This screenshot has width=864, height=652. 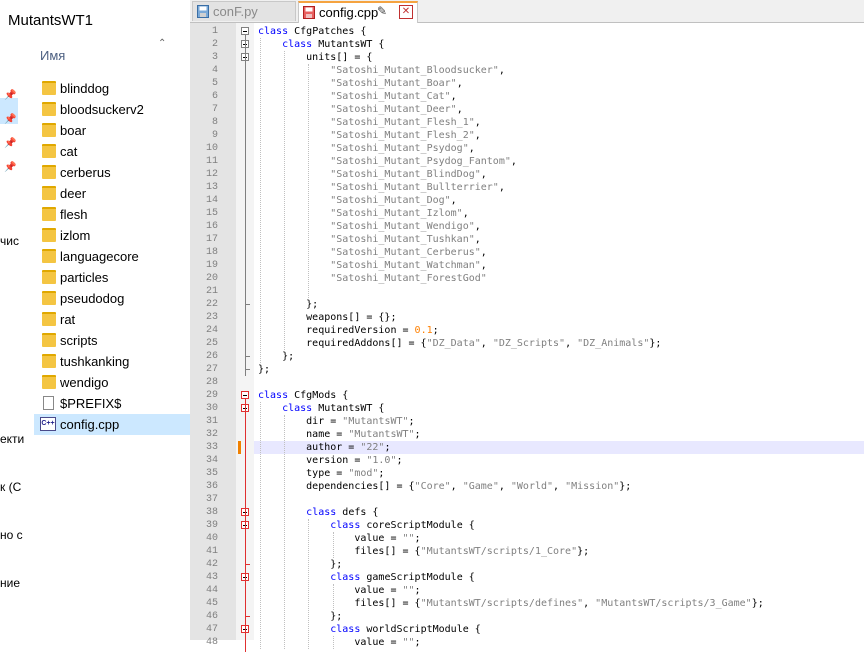 What do you see at coordinates (527, 421) in the screenshot?
I see `code-line: 31 dir = "MutantsWT";` at bounding box center [527, 421].